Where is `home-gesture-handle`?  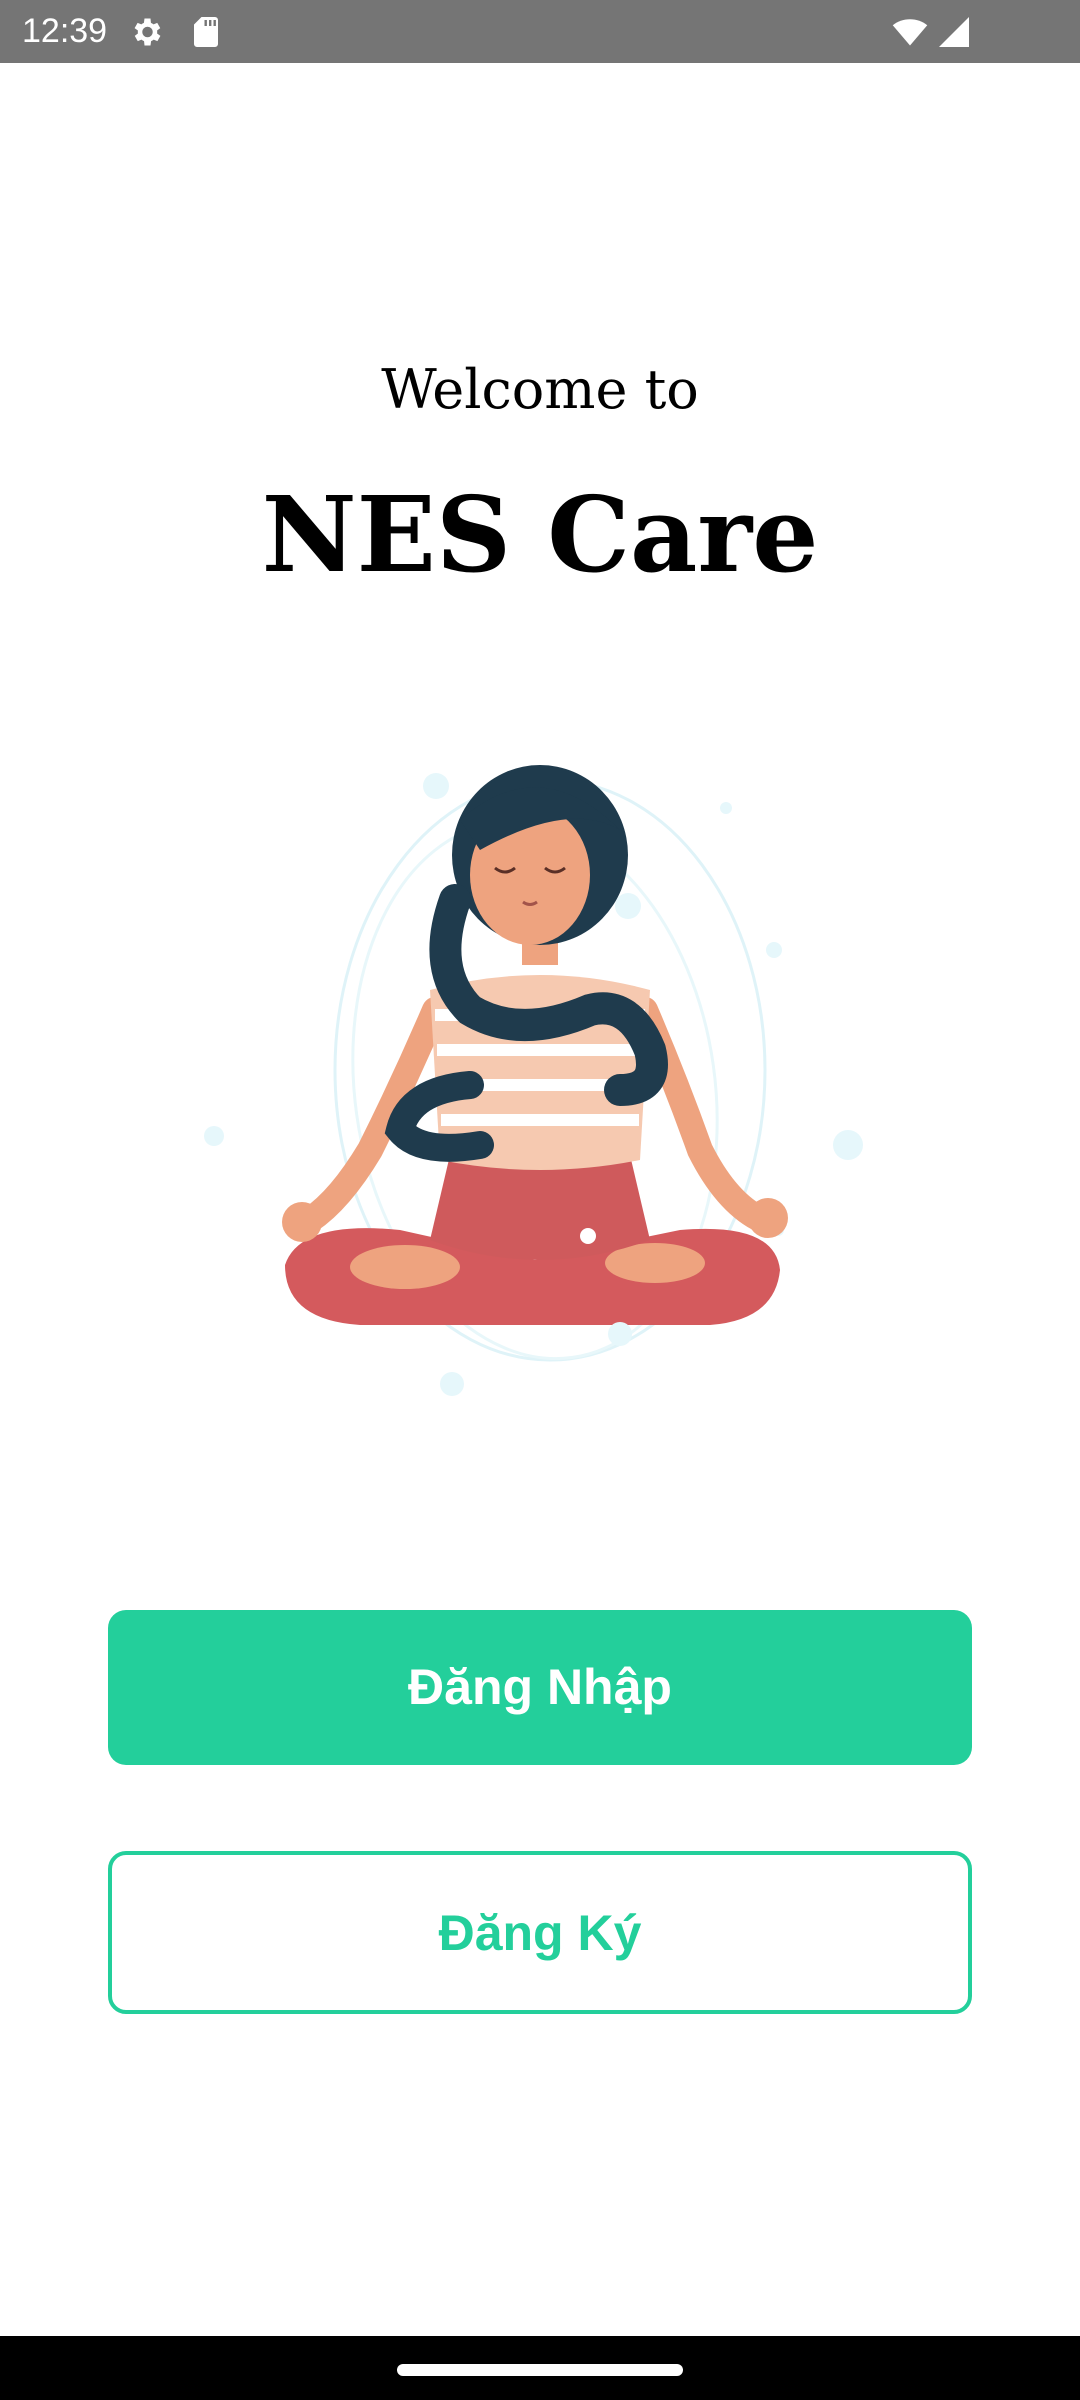
home-gesture-handle is located at coordinates (540, 2370).